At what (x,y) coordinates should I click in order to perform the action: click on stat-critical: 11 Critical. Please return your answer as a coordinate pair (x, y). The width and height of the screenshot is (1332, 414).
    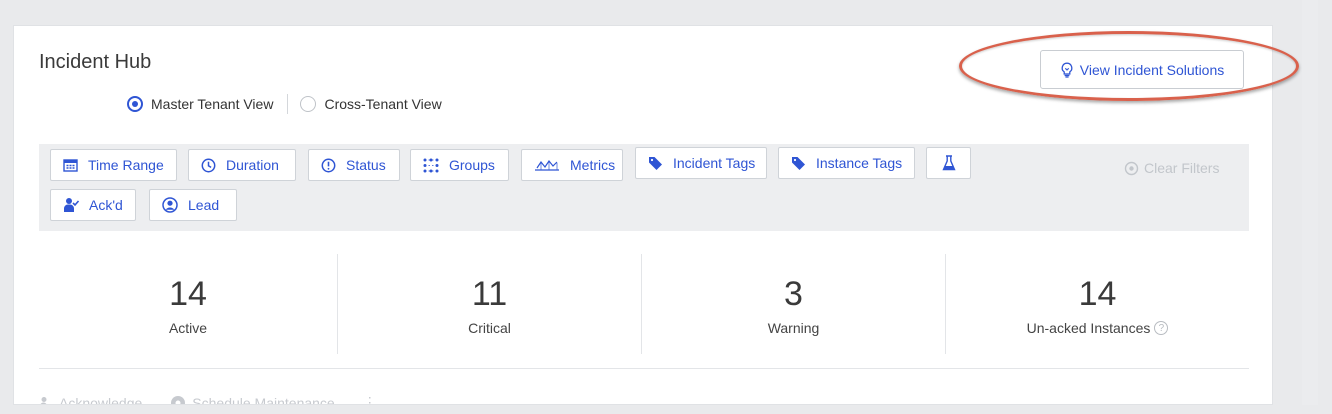
    Looking at the image, I should click on (489, 304).